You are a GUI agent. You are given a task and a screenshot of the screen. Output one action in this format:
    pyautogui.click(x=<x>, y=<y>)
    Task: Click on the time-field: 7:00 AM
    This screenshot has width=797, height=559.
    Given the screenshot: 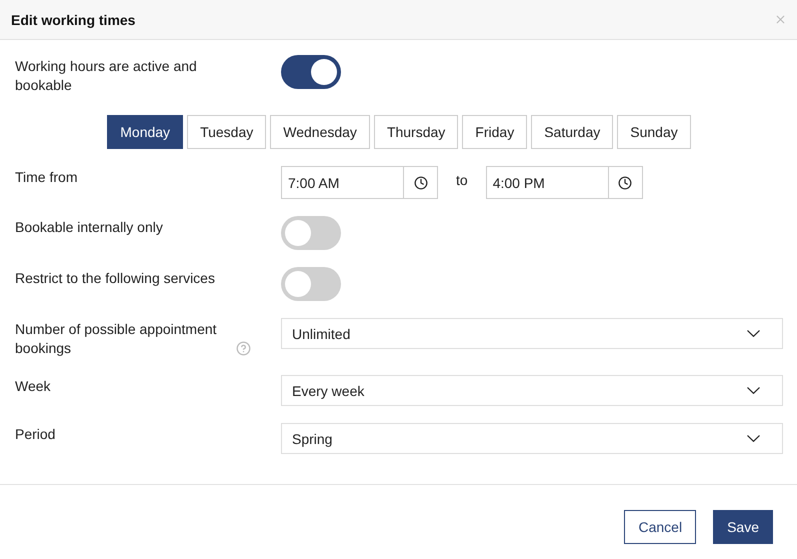 What is the action you would take?
    pyautogui.click(x=359, y=182)
    